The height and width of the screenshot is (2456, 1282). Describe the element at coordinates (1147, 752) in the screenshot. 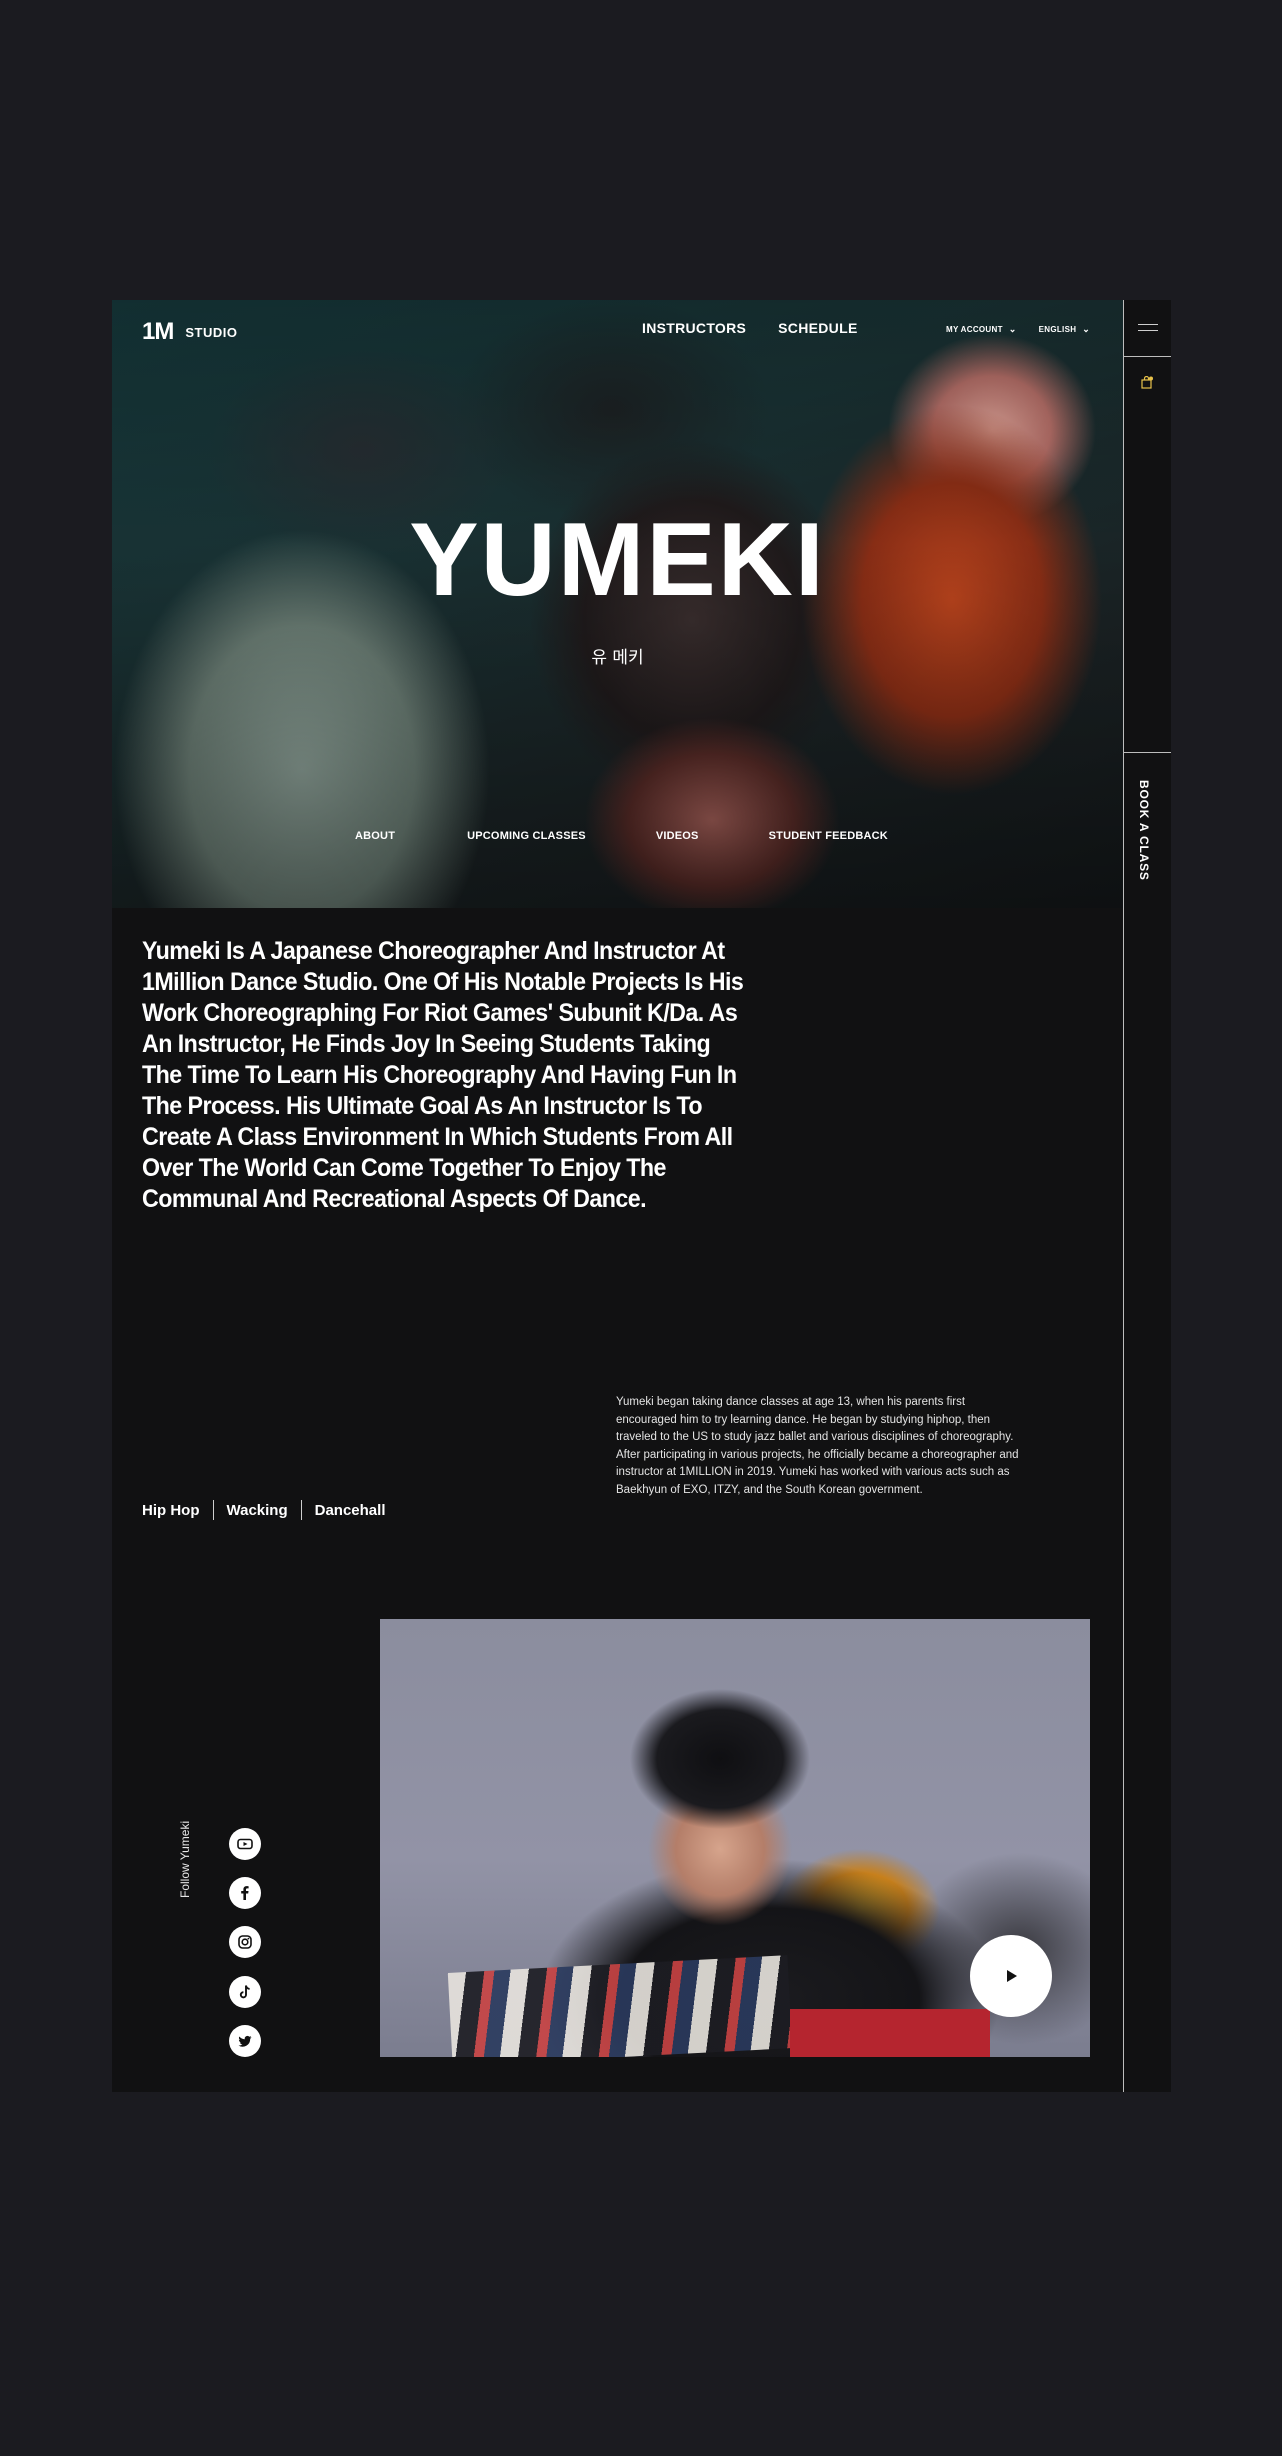

I see `rail-divider` at that location.